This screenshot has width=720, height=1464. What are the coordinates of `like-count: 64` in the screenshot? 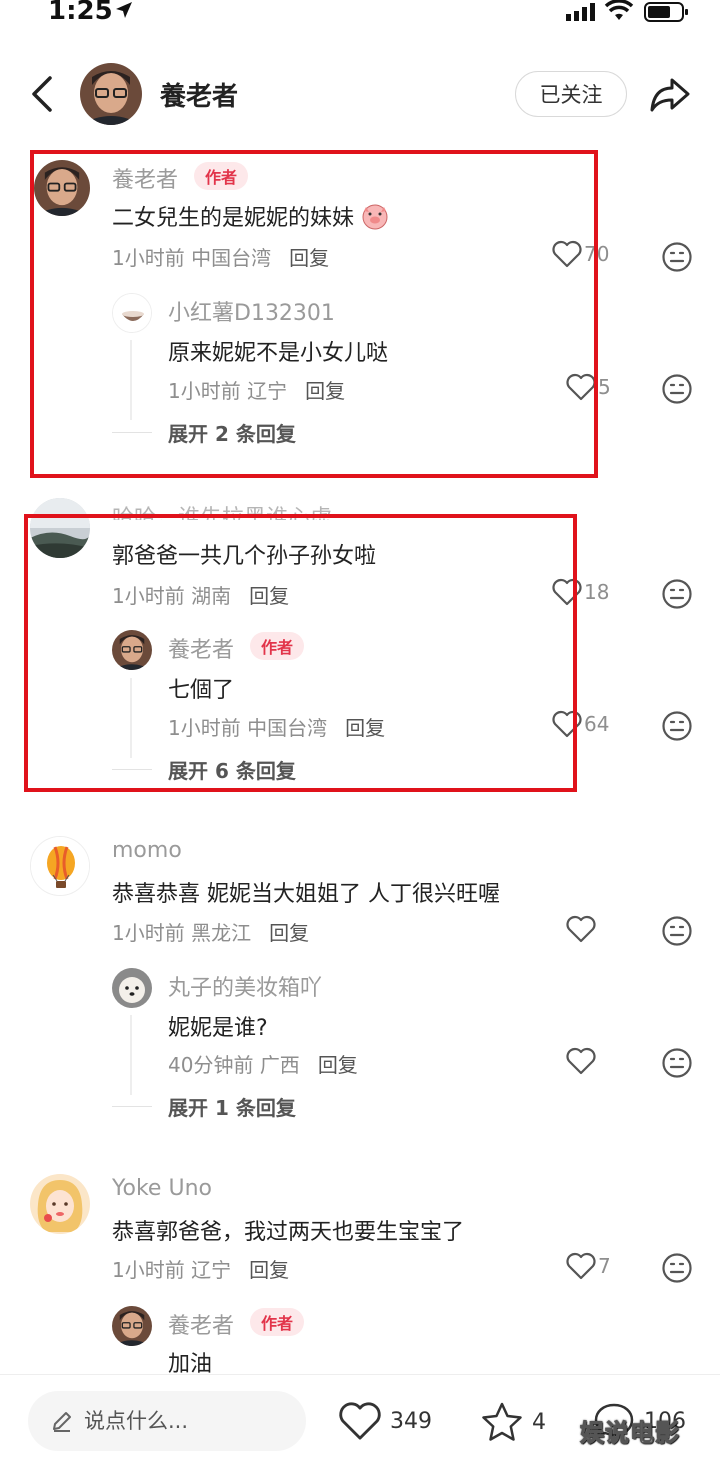 It's located at (597, 724).